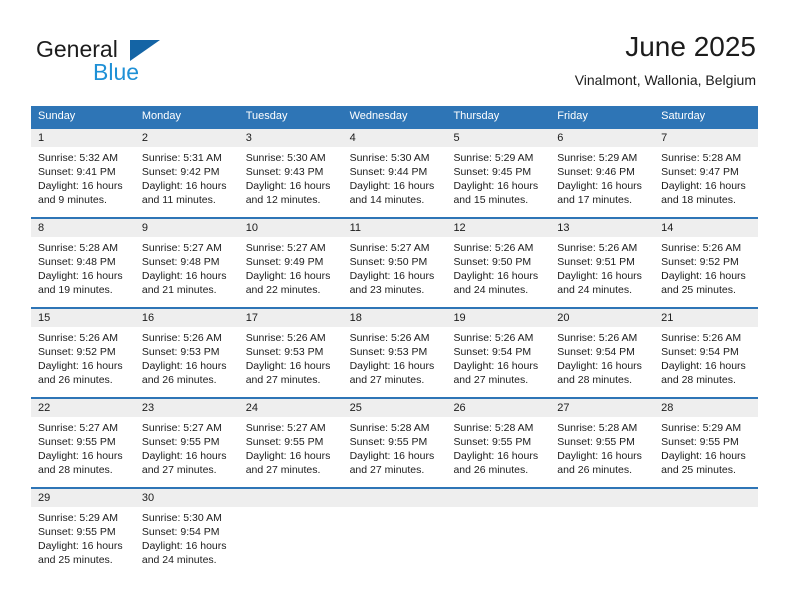 The height and width of the screenshot is (612, 792). Describe the element at coordinates (595, 380) in the screenshot. I see `daylight-text-line2: and 28 minutes.` at that location.